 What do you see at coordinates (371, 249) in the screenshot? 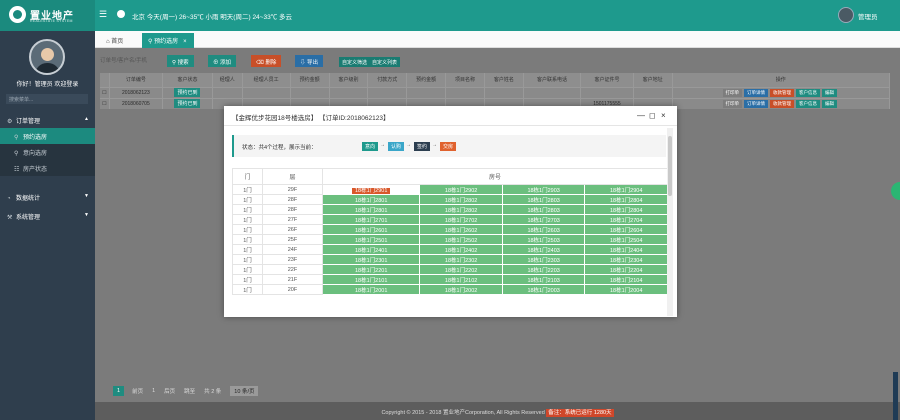
I see `room-cell: 18栋1门2401` at bounding box center [371, 249].